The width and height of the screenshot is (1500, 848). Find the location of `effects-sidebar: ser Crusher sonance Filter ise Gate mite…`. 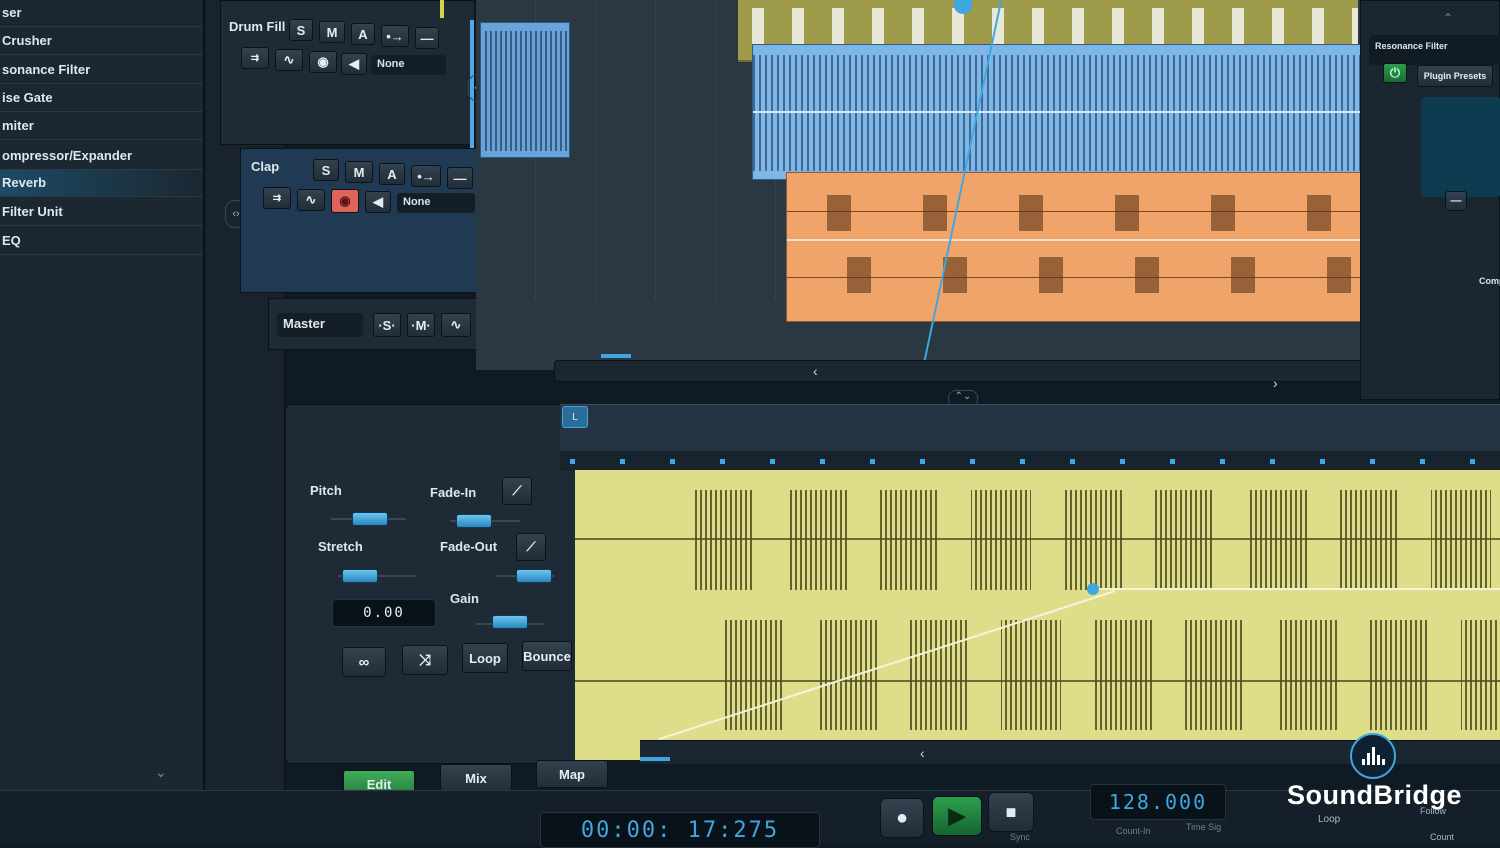

effects-sidebar: ser Crusher sonance Filter ise Gate mite… is located at coordinates (102, 422).